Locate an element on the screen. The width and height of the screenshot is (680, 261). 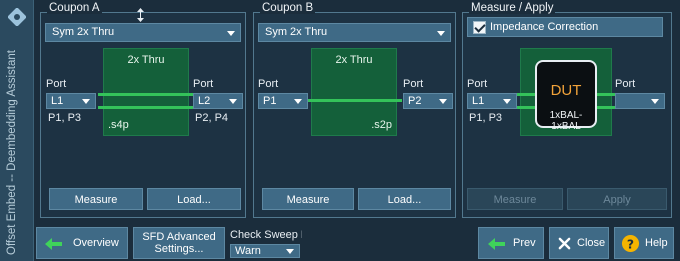
impedance-correction-checkbox: Impedance Correction is located at coordinates (565, 27).